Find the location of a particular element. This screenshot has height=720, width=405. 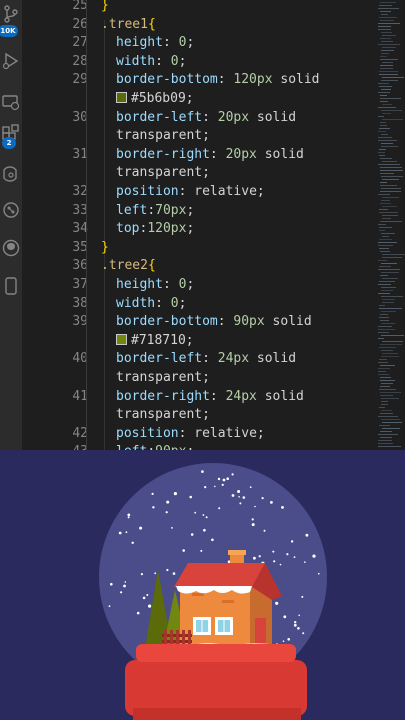

code-line: border-right: 24px solid is located at coordinates (210, 397).